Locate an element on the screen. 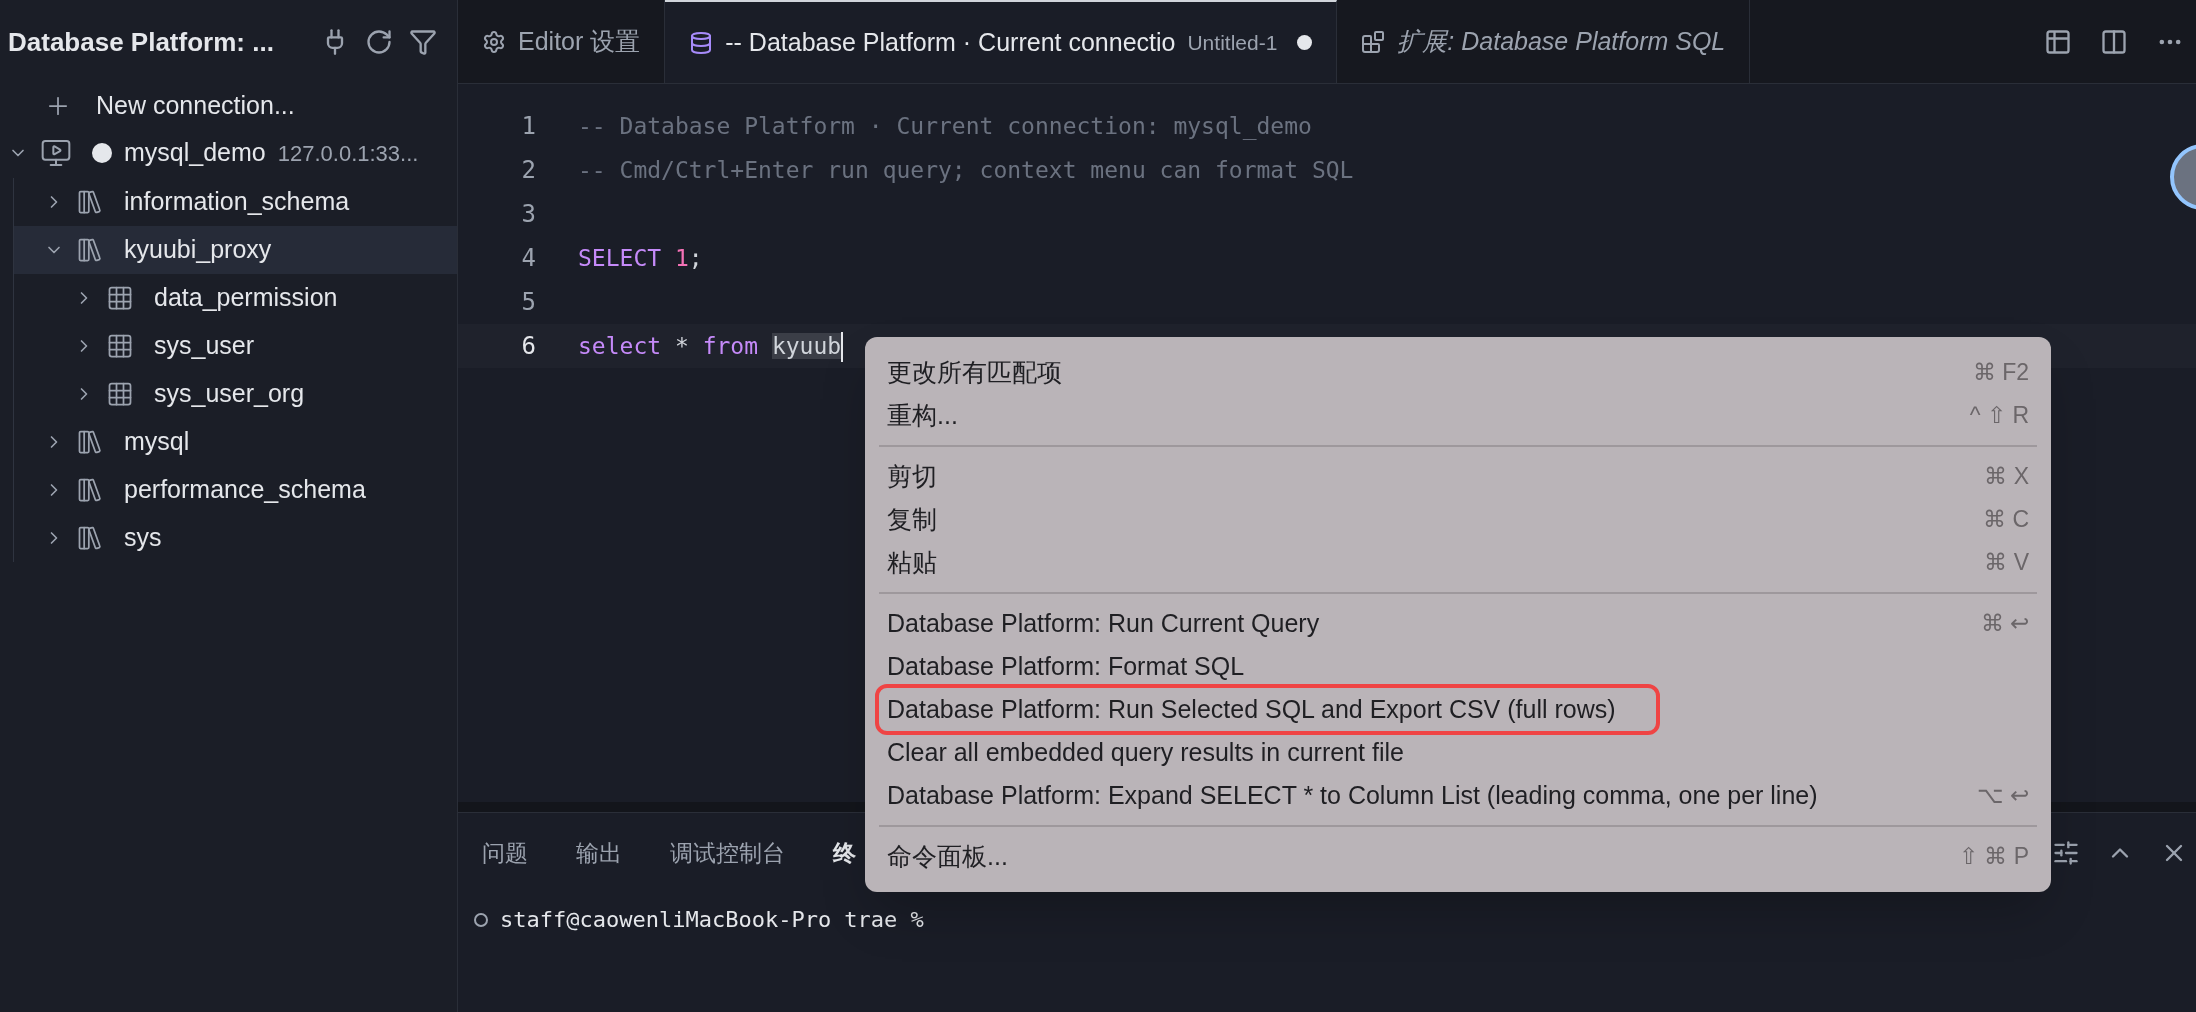  tree-item: data_permission is located at coordinates (235, 298).